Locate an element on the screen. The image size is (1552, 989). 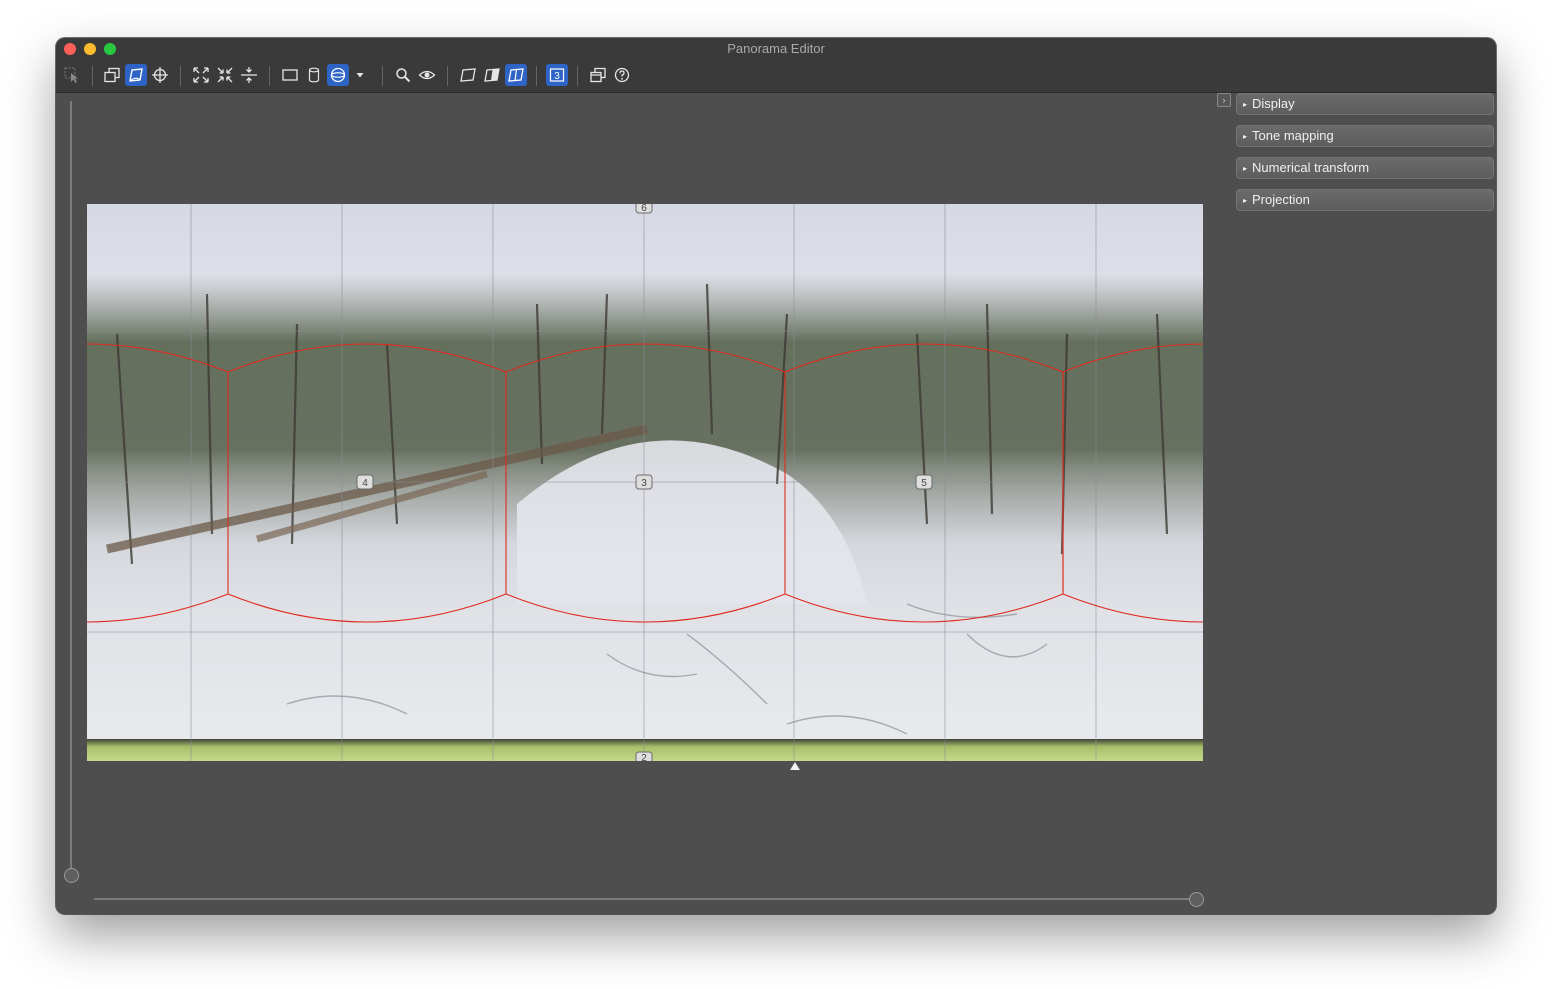
image-label-6: 6 is located at coordinates (644, 209).